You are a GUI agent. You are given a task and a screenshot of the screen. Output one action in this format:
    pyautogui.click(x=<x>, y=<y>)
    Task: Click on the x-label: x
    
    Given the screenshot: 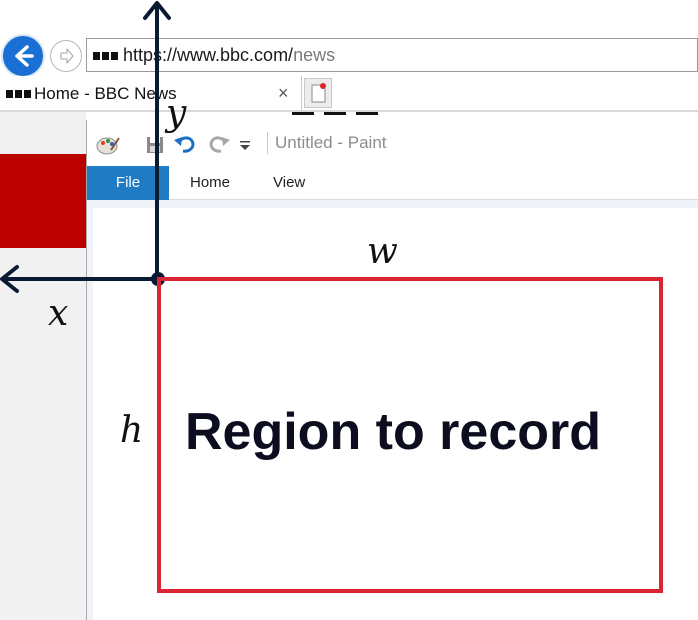 What is the action you would take?
    pyautogui.click(x=58, y=313)
    